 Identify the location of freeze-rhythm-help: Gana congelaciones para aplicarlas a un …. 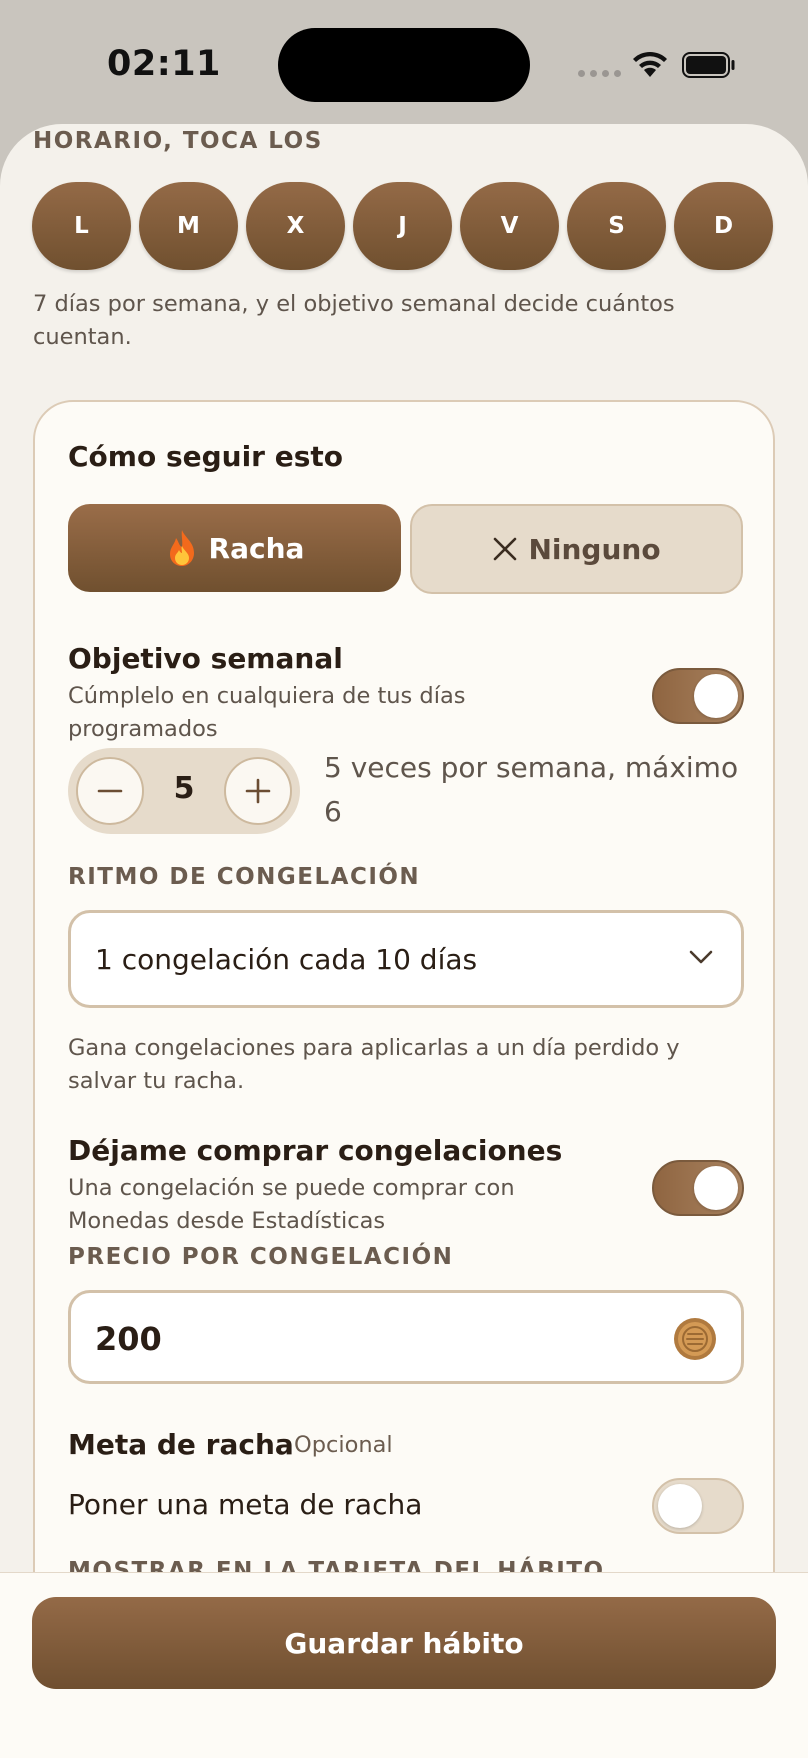
(374, 1064).